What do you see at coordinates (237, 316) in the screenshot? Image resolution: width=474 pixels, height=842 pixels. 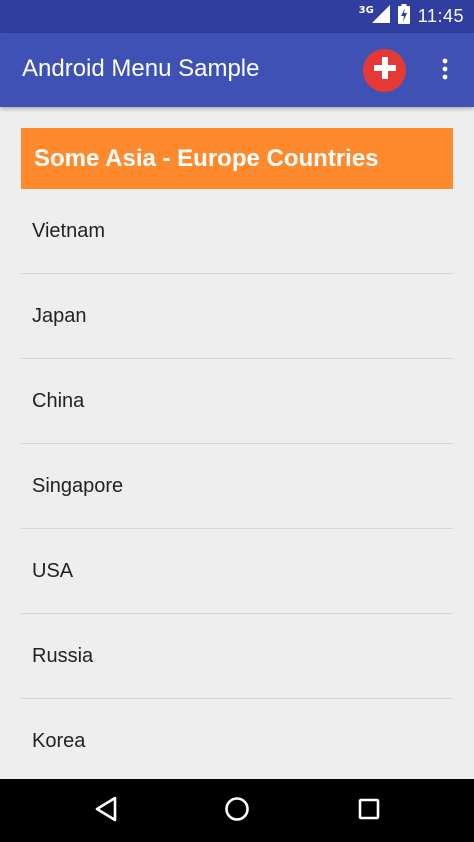 I see `list-item: Japan` at bounding box center [237, 316].